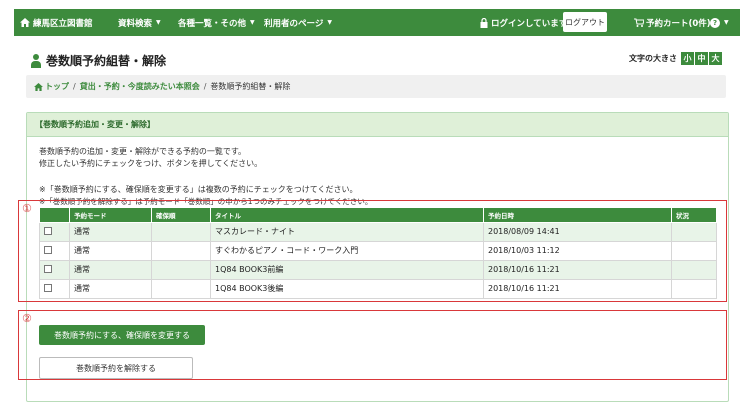 This screenshot has height=416, width=755. Describe the element at coordinates (653, 58) in the screenshot. I see `font-size-label: 文字の大きさ` at that location.